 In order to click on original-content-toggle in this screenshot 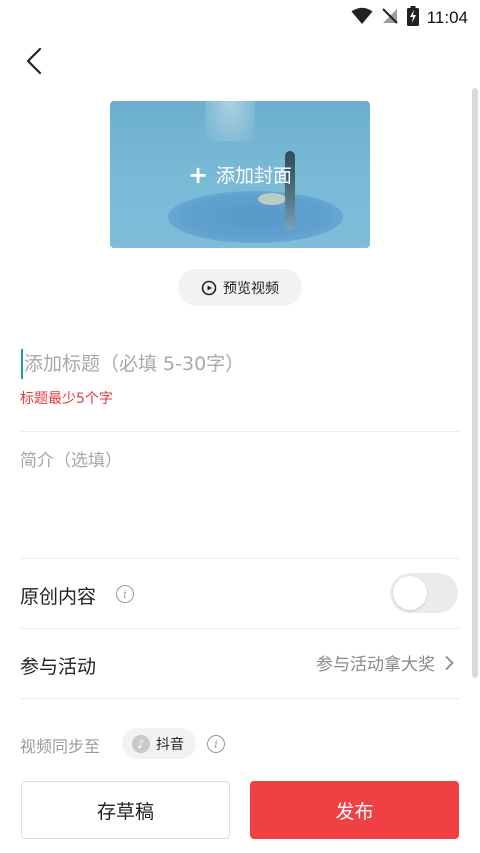, I will do `click(424, 593)`.